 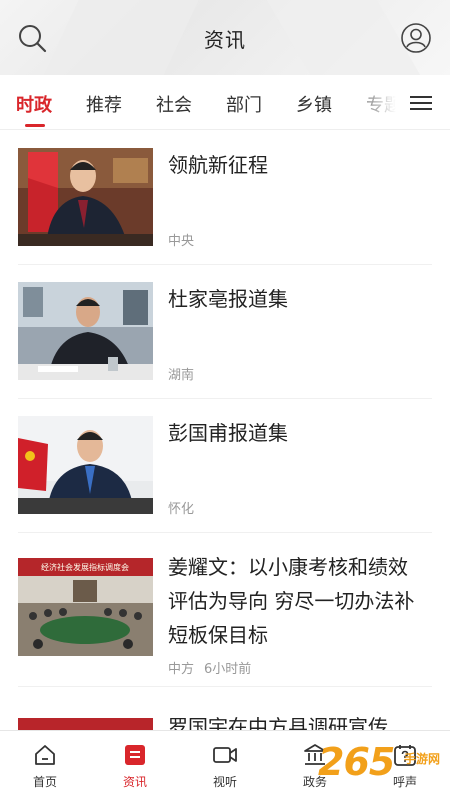 What do you see at coordinates (421, 102) in the screenshot?
I see `menu-icon` at bounding box center [421, 102].